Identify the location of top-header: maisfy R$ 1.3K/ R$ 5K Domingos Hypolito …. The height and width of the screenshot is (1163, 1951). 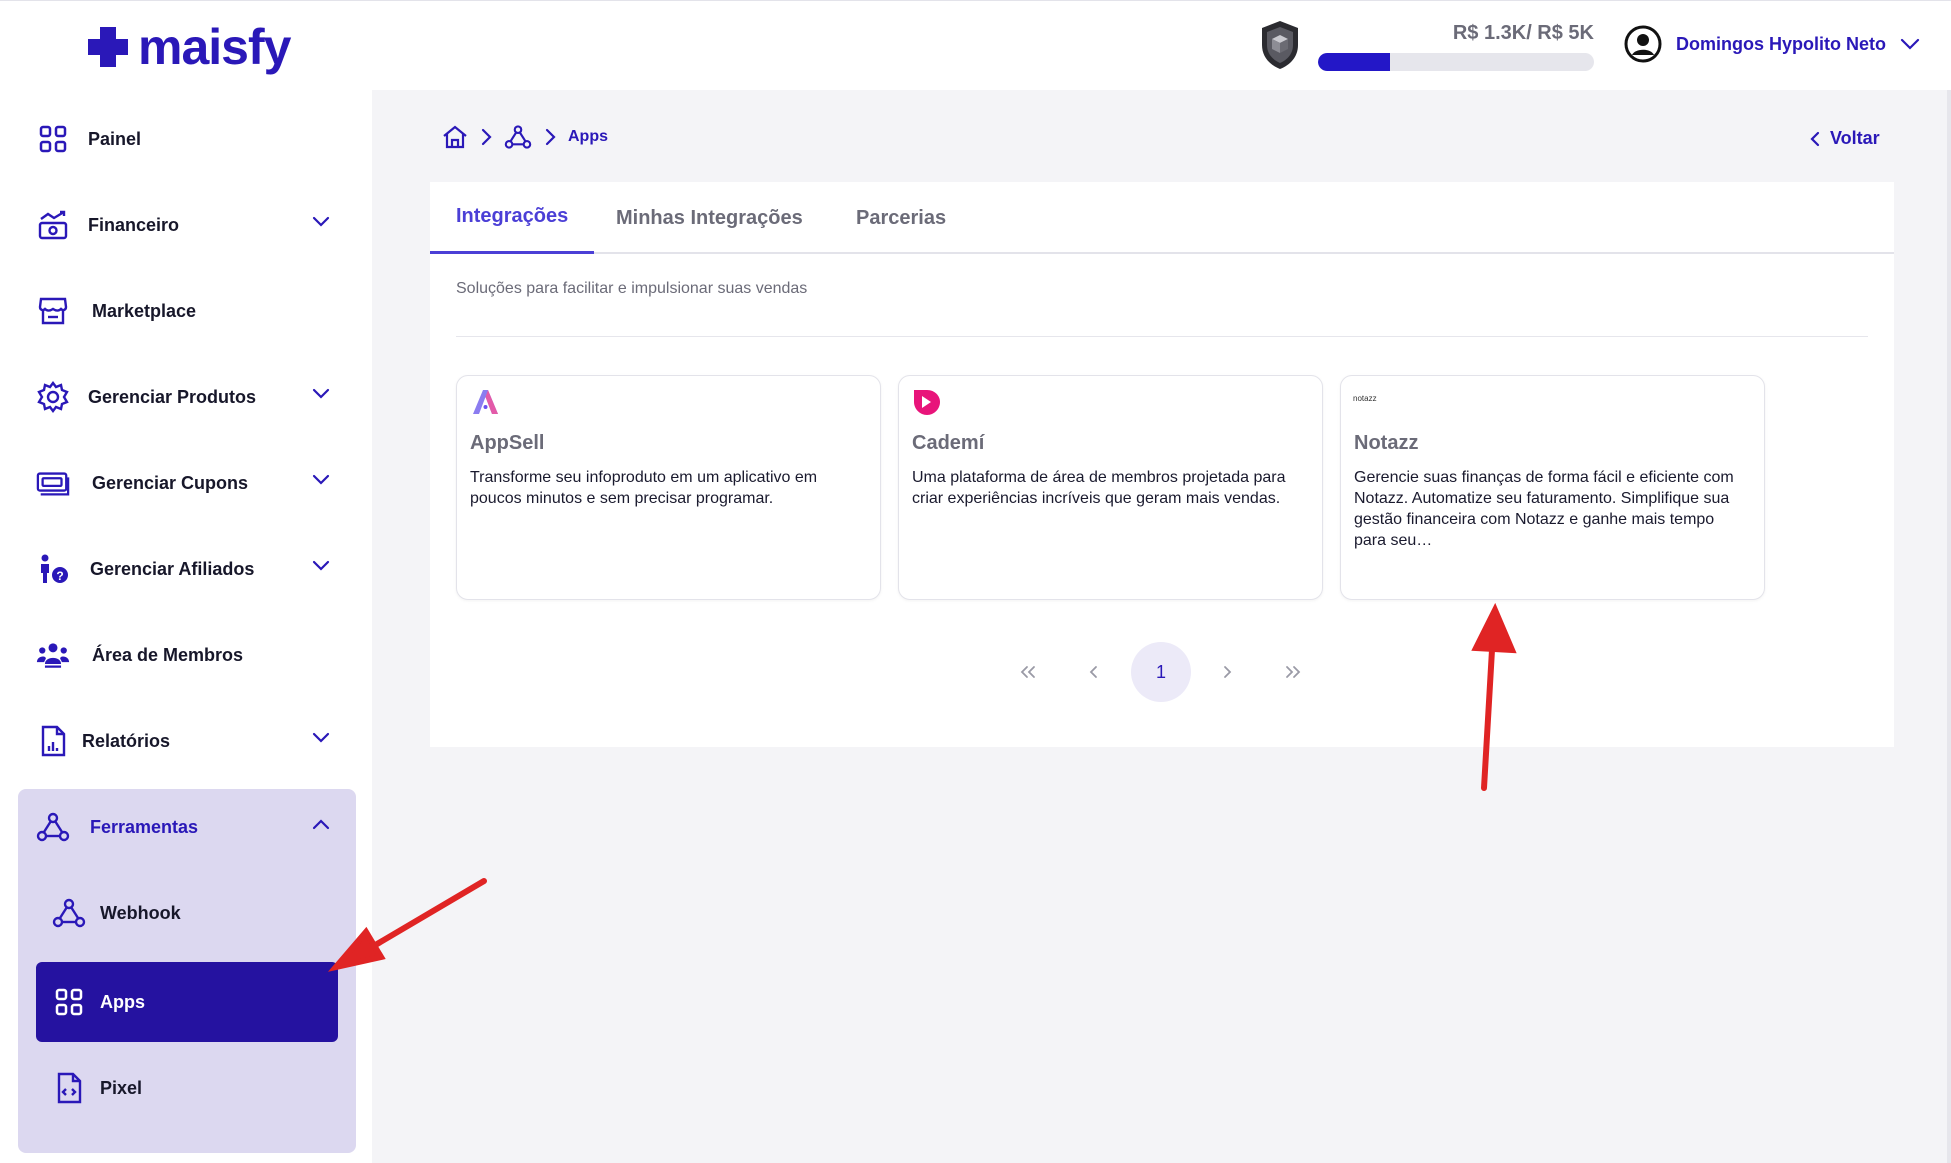
(975, 45).